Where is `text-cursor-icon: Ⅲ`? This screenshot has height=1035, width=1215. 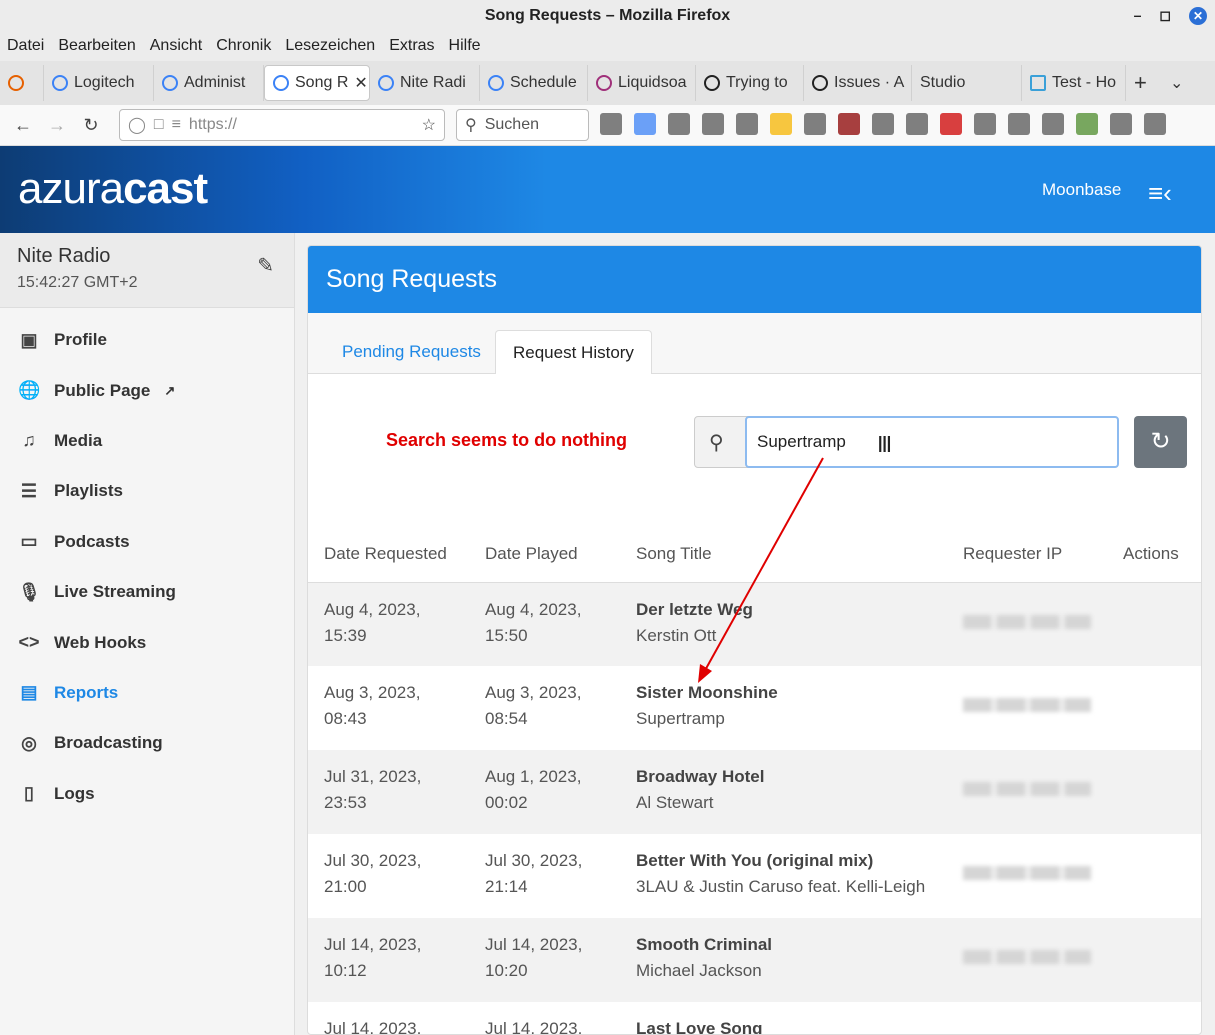 text-cursor-icon: Ⅲ is located at coordinates (885, 444).